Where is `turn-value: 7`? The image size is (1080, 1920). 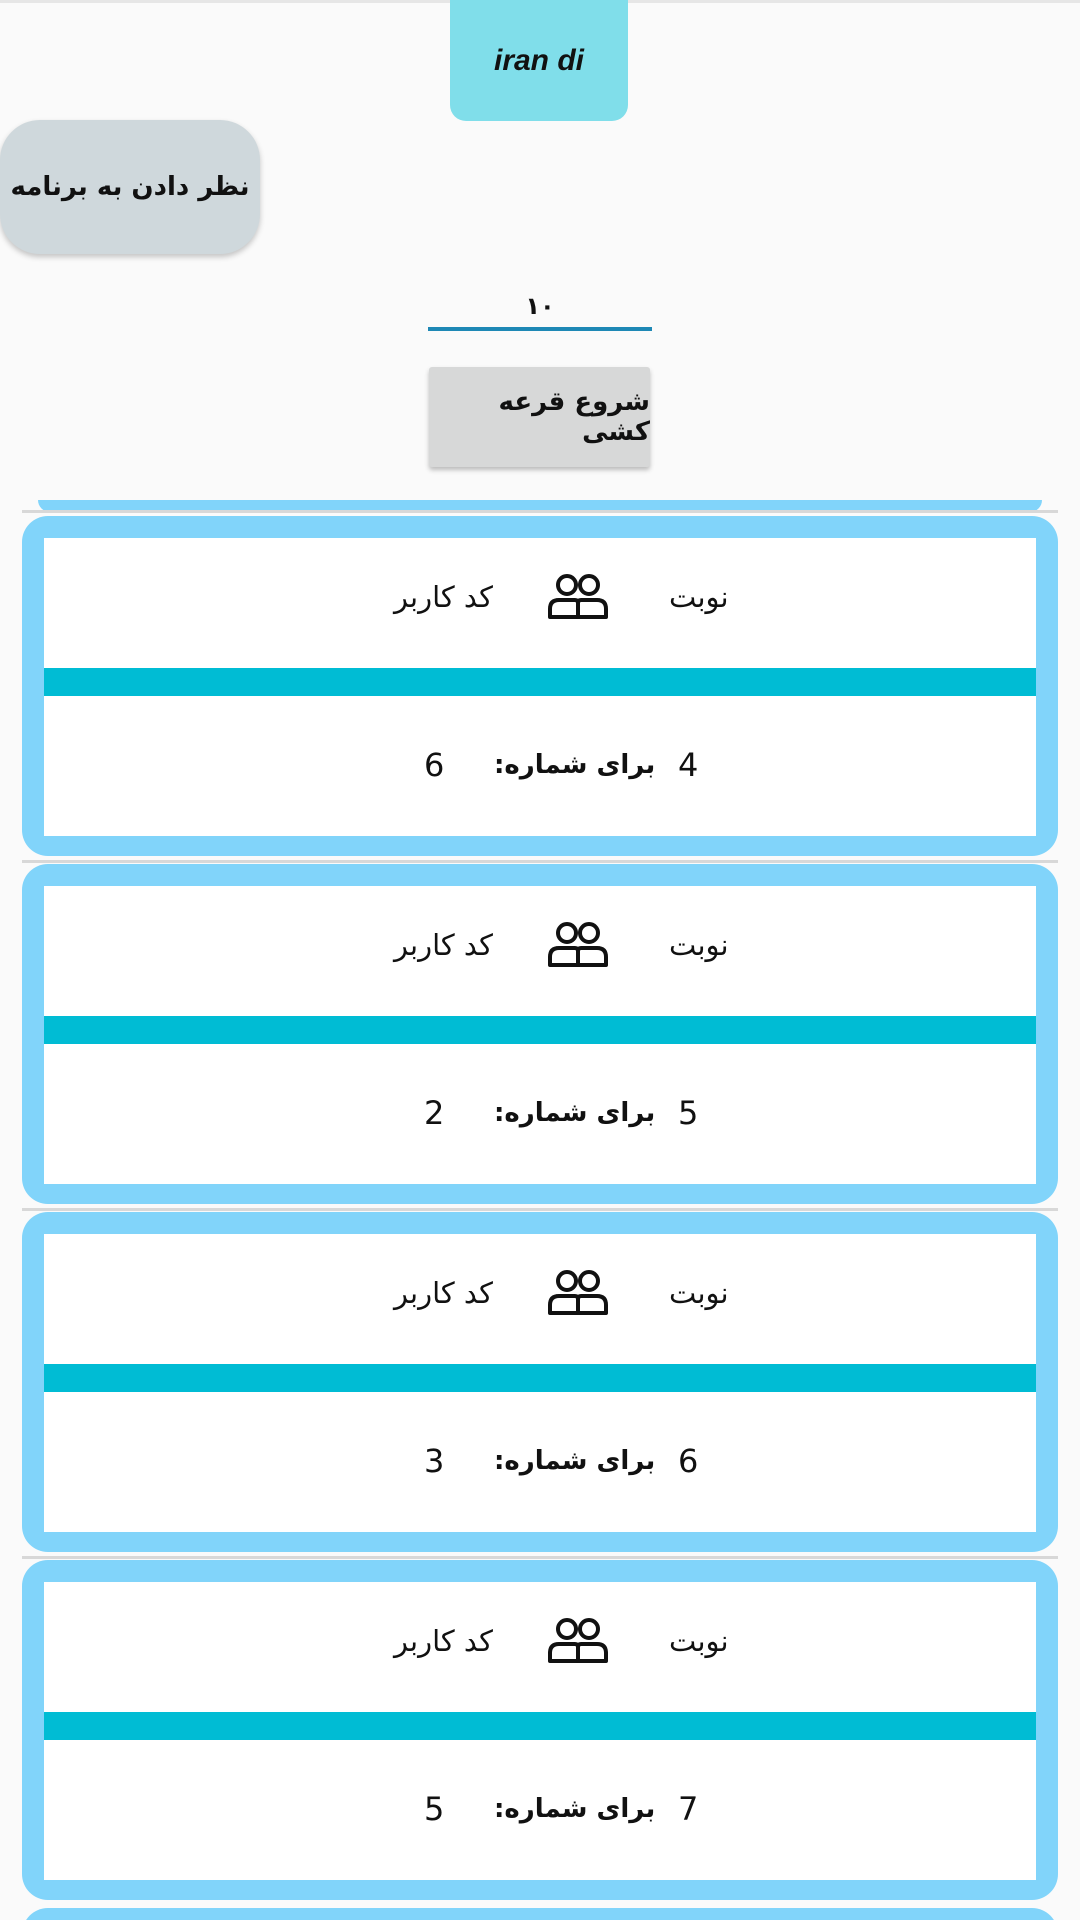
turn-value: 7 is located at coordinates (688, 1809).